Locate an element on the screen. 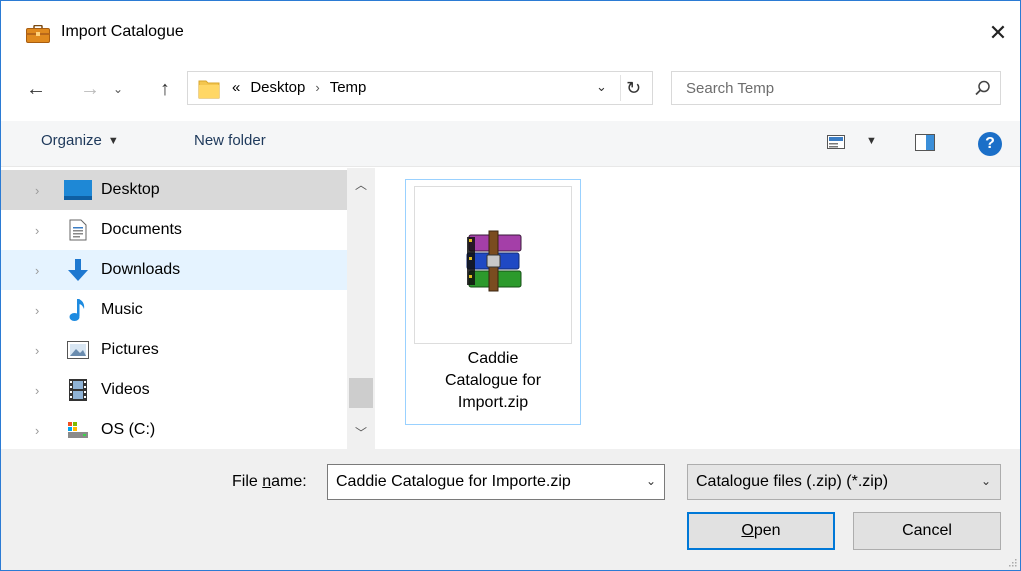 This screenshot has width=1021, height=571. organize-label: Organize is located at coordinates (71, 140).